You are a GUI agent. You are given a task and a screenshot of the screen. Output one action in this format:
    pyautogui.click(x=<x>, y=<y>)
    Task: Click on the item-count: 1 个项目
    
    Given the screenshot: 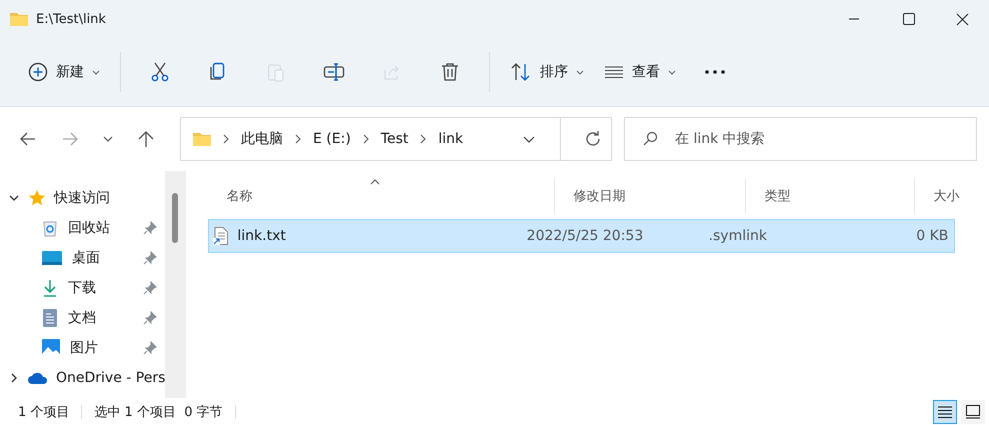 What is the action you would take?
    pyautogui.click(x=44, y=412)
    